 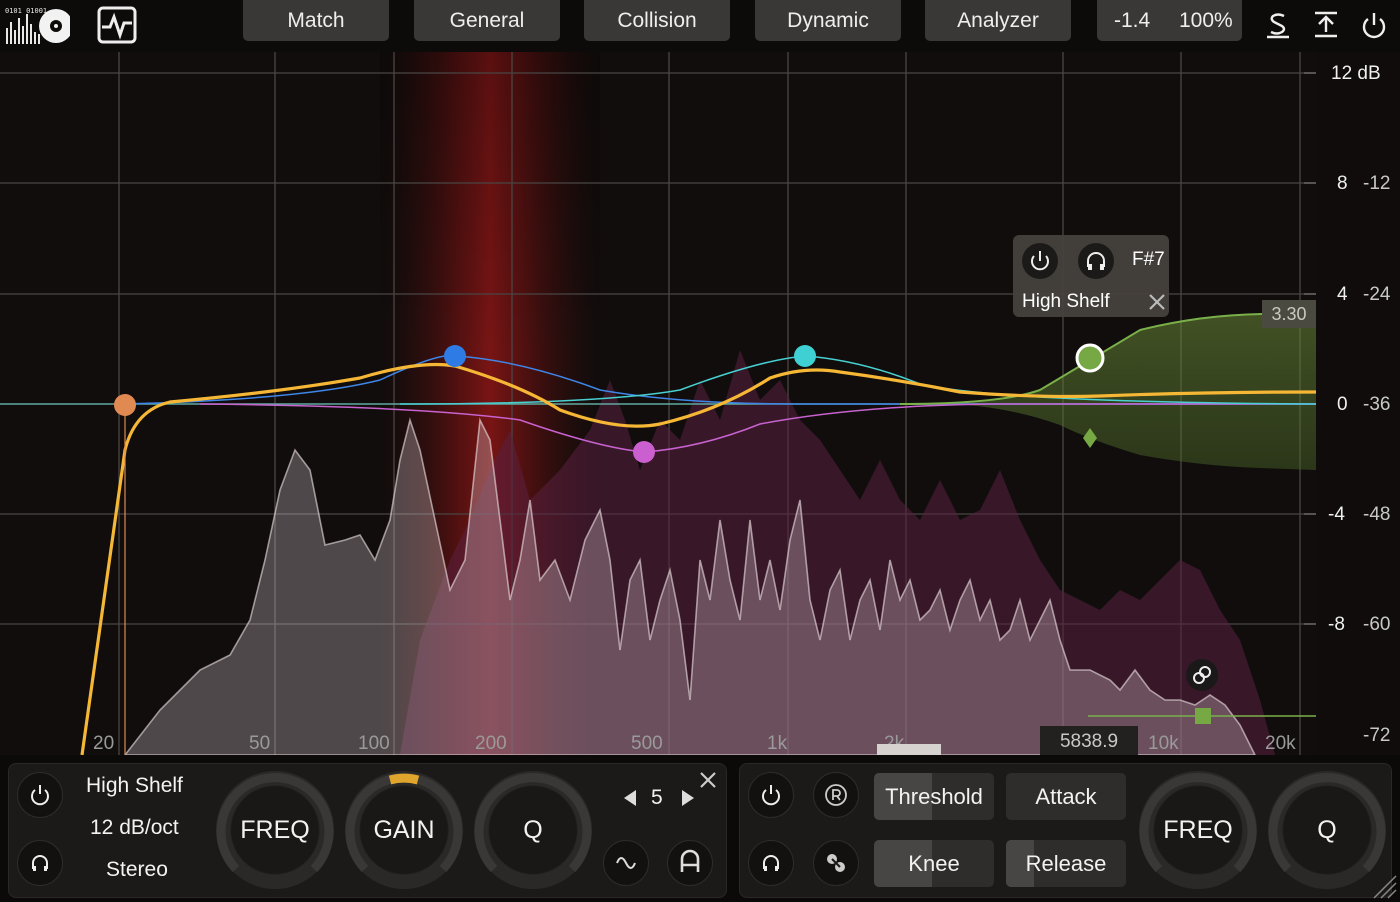 I want to click on db-label-minus4: -4, so click(x=1336, y=514).